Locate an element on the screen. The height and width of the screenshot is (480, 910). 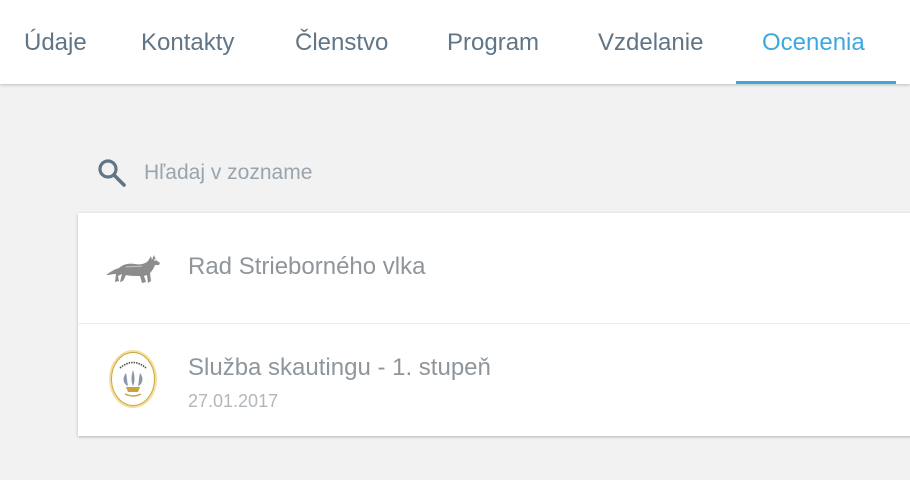
active-tab-indicator is located at coordinates (816, 82).